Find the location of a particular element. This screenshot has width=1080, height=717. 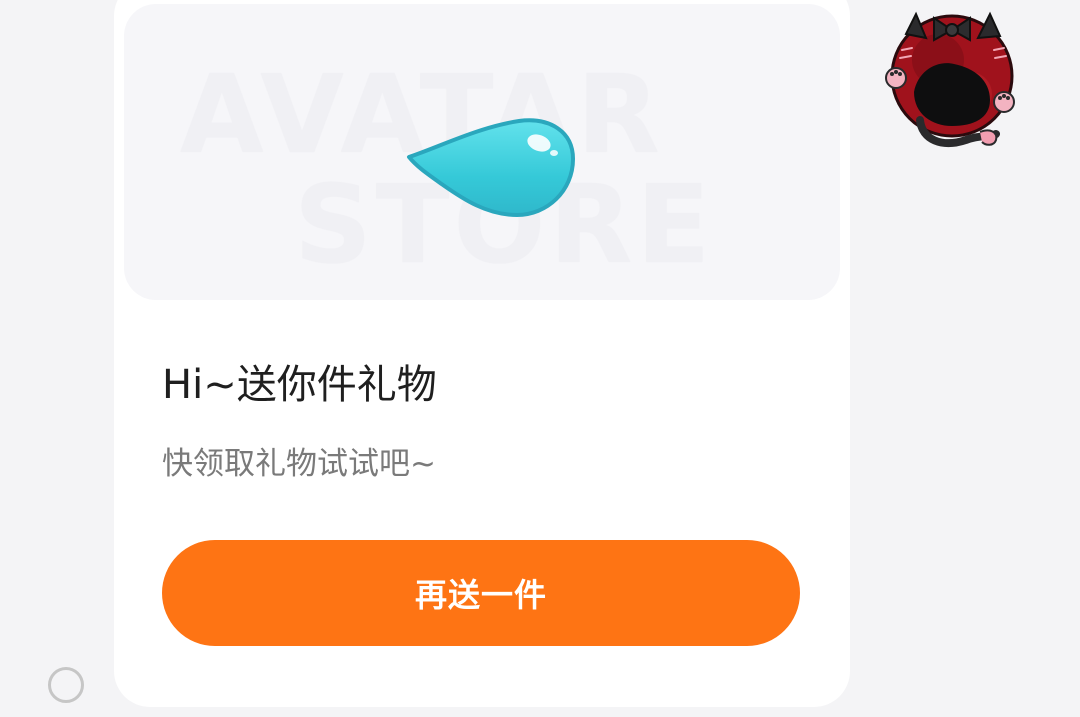

water-drop-icon is located at coordinates (491, 167).